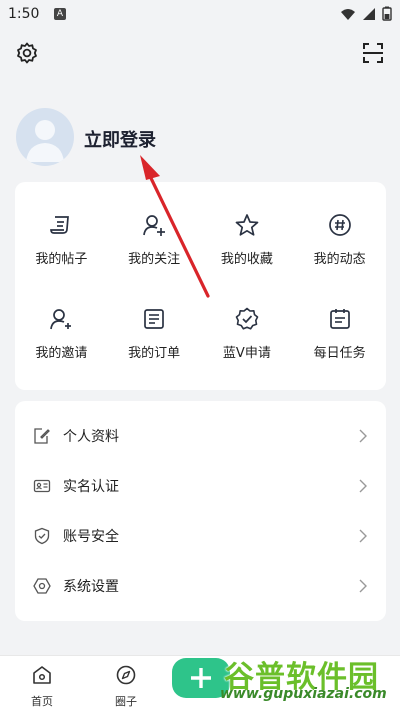  What do you see at coordinates (339, 333) in the screenshot?
I see `grid-item-daily-tasks: 每日任务` at bounding box center [339, 333].